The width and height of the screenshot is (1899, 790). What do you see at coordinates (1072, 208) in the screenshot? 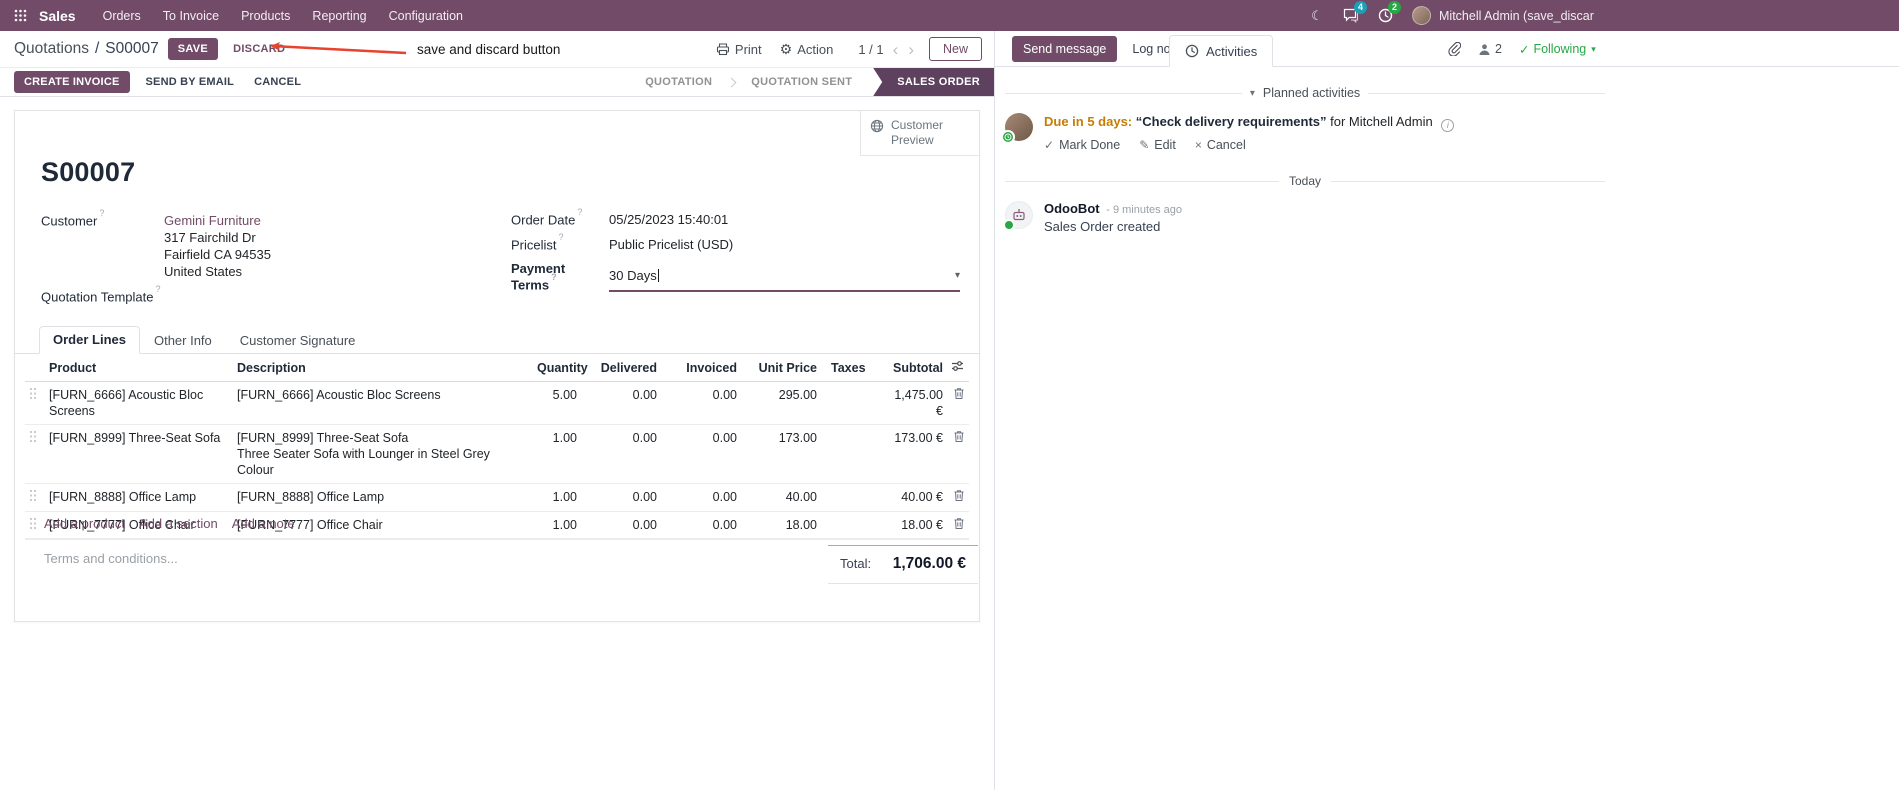
I see `message-author: OdooBot` at bounding box center [1072, 208].